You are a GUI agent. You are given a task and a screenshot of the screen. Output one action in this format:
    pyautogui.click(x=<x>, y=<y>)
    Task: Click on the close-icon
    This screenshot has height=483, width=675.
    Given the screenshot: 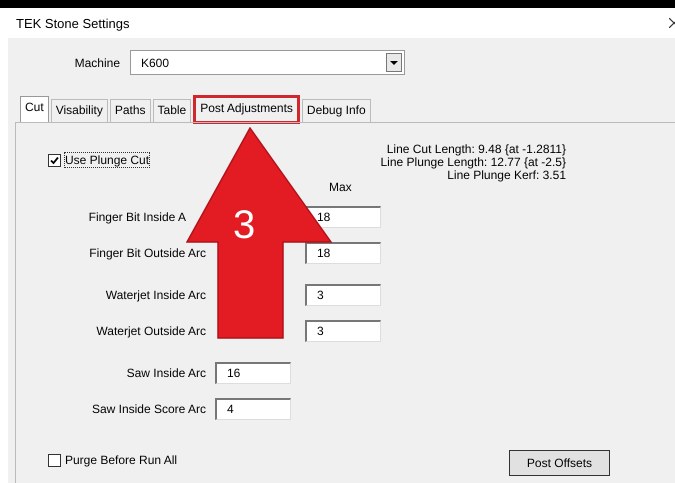 What is the action you would take?
    pyautogui.click(x=672, y=23)
    